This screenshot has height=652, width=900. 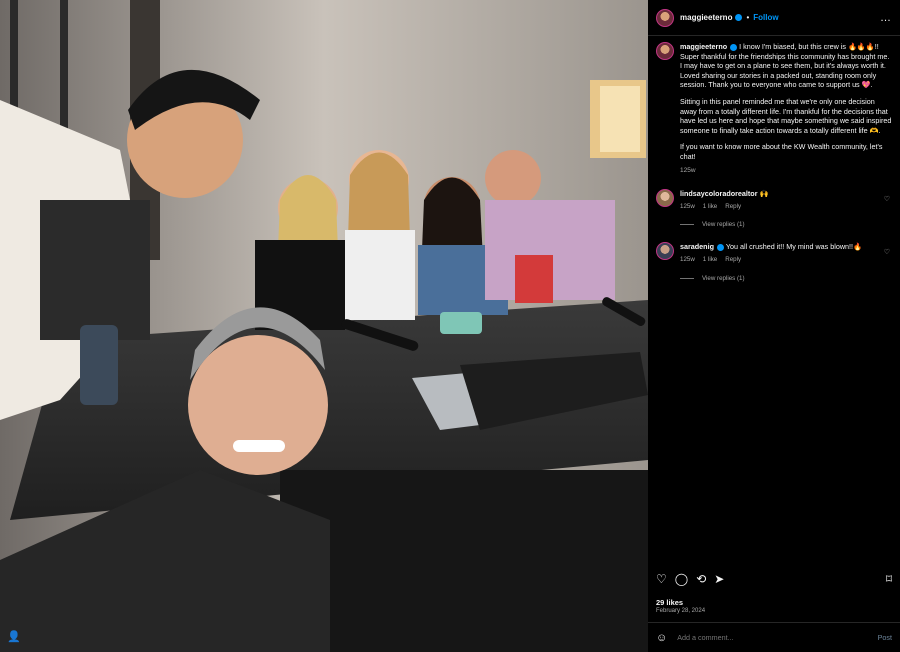 What do you see at coordinates (701, 579) in the screenshot?
I see `repost-icon: ⟲` at bounding box center [701, 579].